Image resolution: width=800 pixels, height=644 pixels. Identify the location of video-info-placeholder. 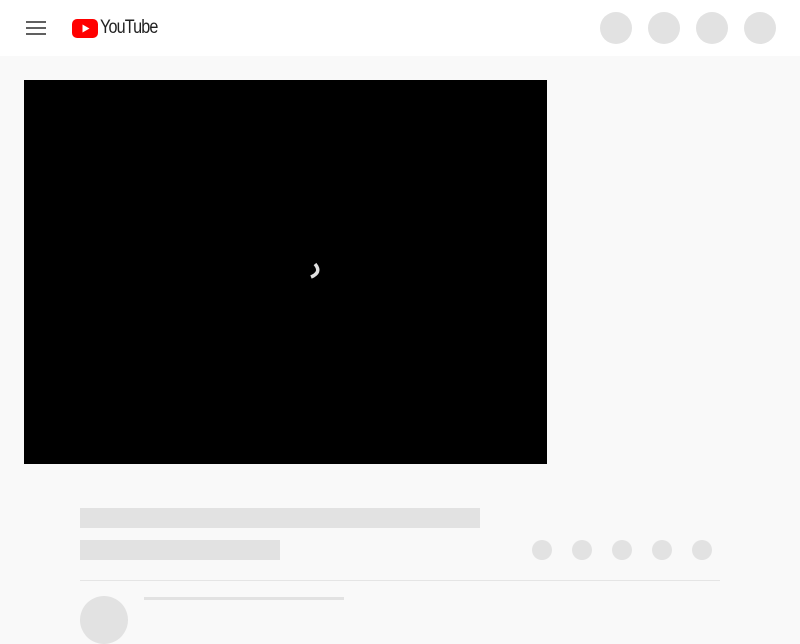
(180, 550).